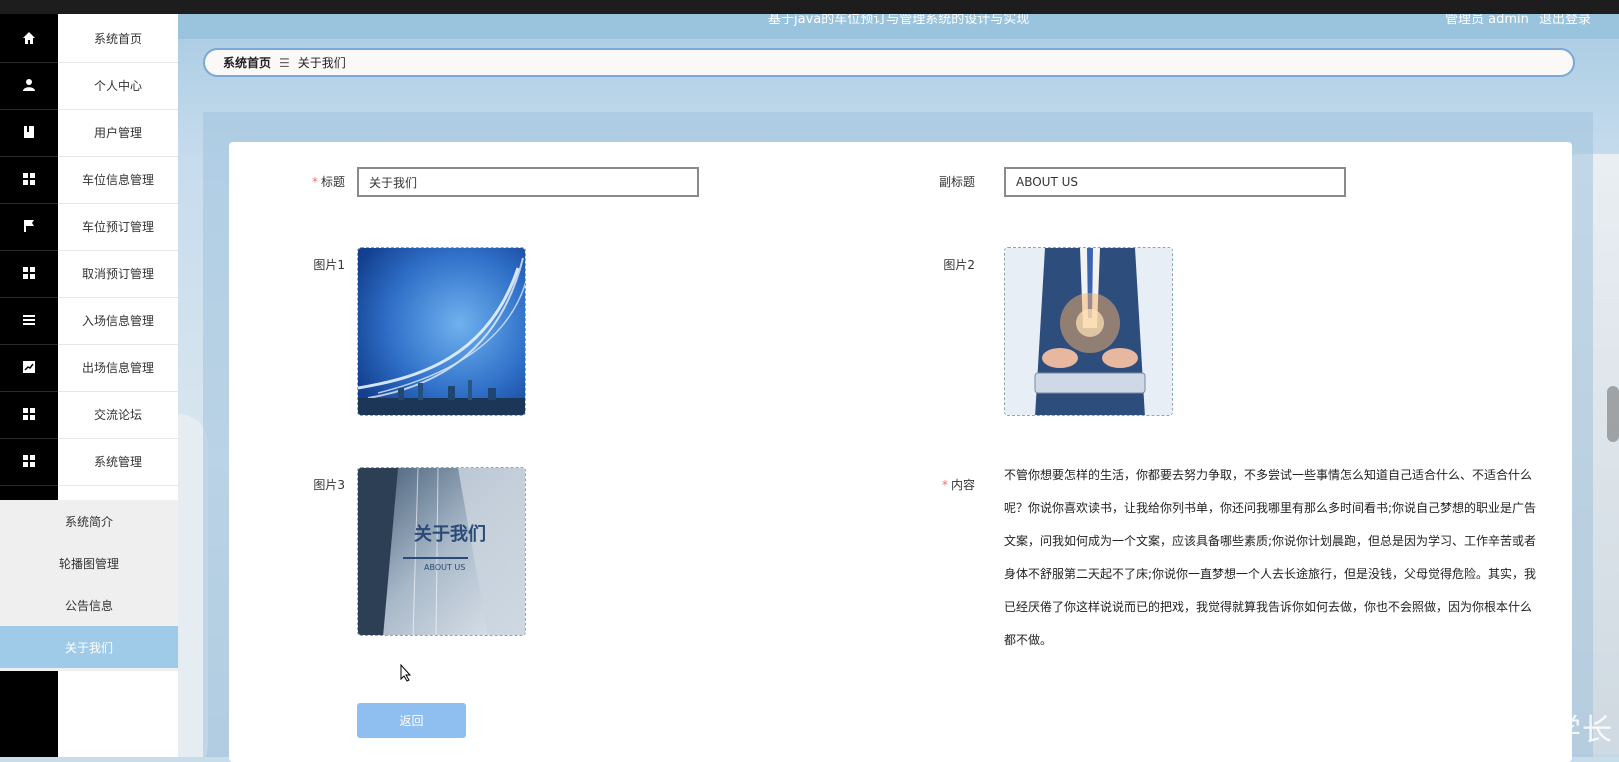  Describe the element at coordinates (247, 62) in the screenshot. I see `breadcrumb-home: 系统首页` at that location.